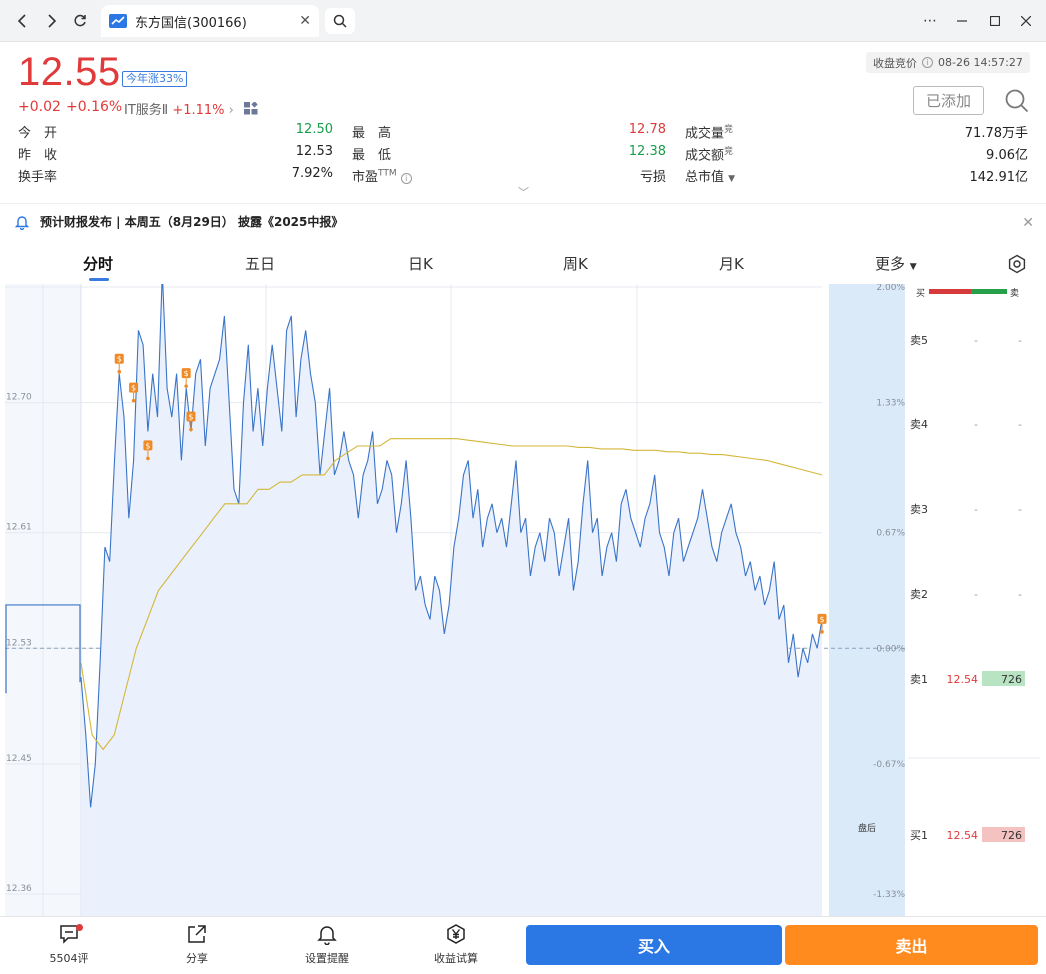 The width and height of the screenshot is (1046, 974). What do you see at coordinates (963, 835) in the screenshot?
I see `ob-bid-price: 12.54` at bounding box center [963, 835].